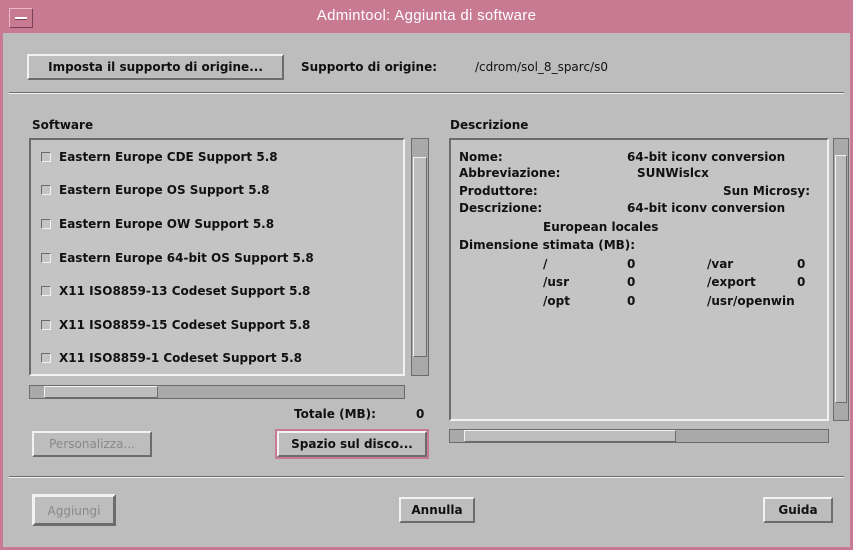  Describe the element at coordinates (175, 328) in the screenshot. I see `list-item: X11 ISO8859-15 Codeset Support 5.8` at that location.